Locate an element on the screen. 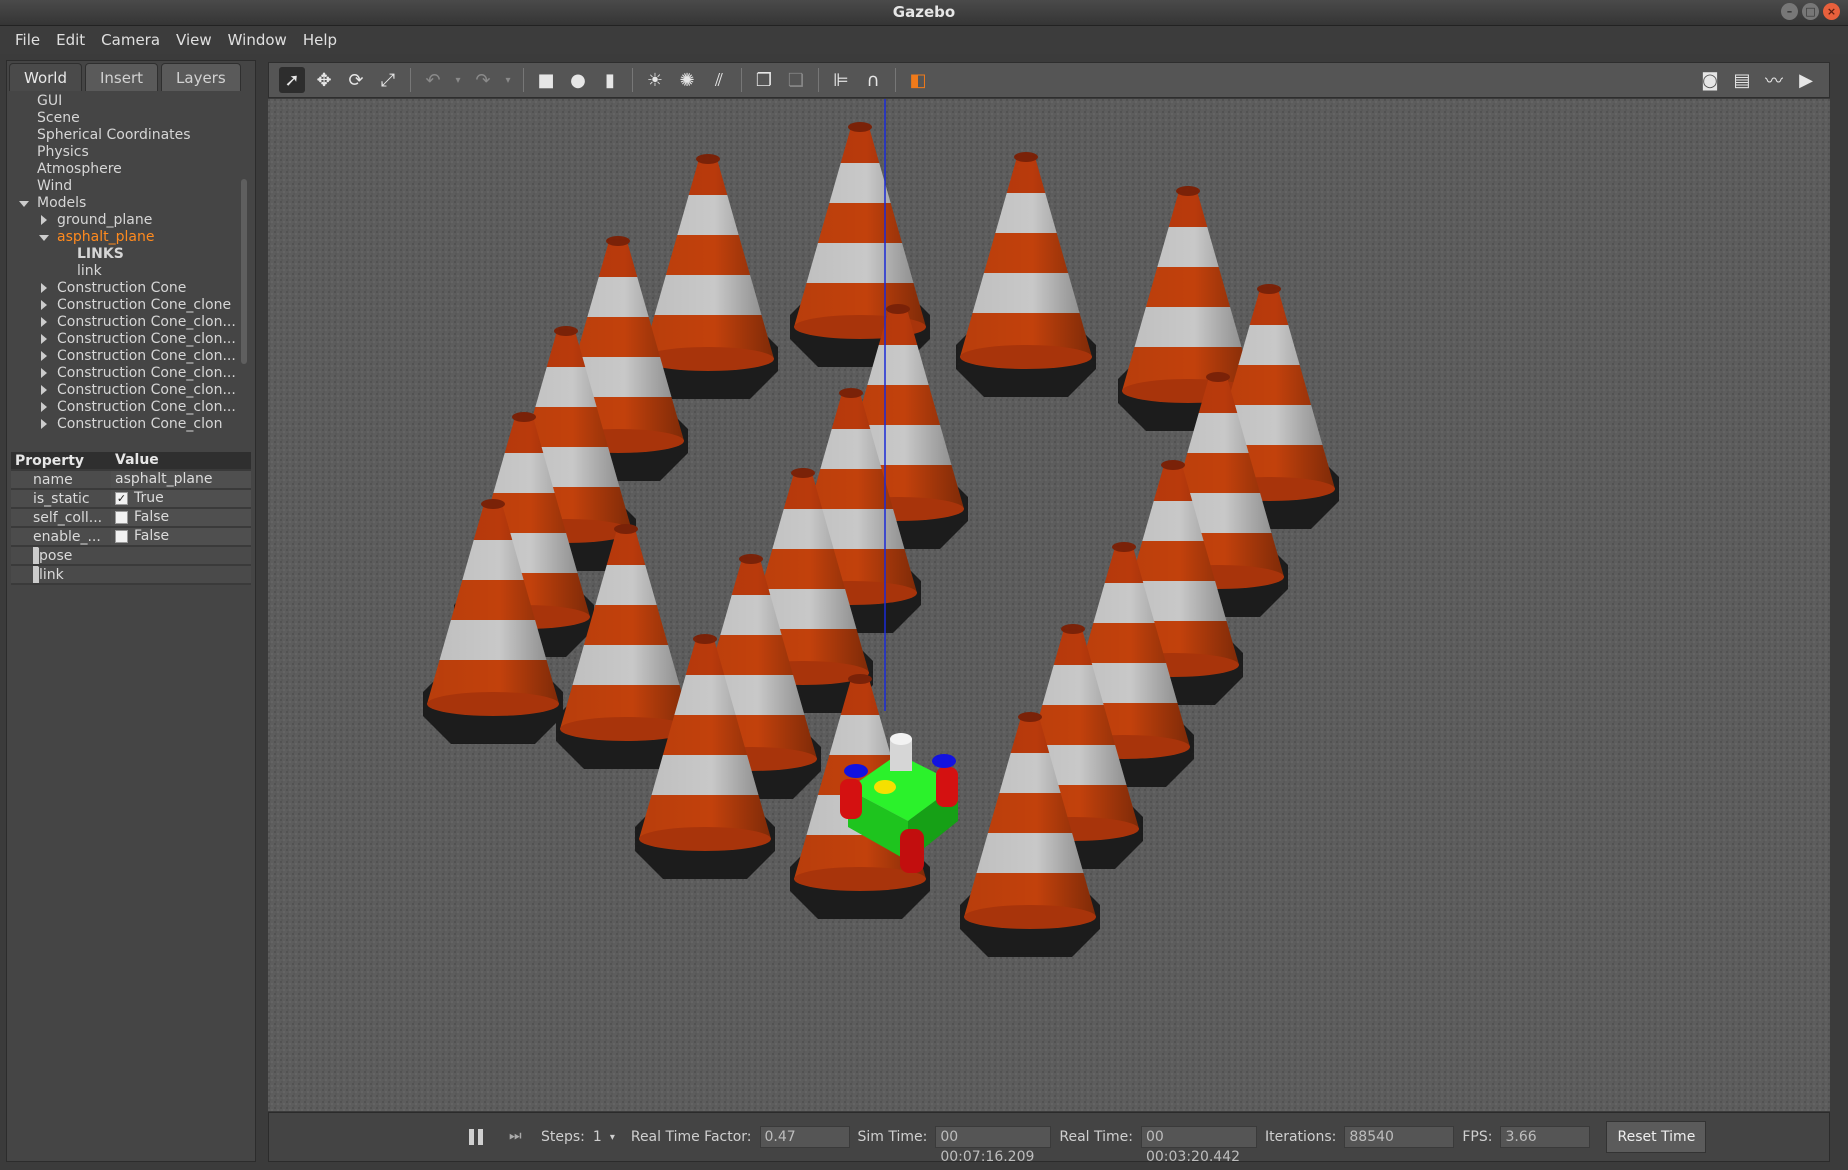 The image size is (1848, 1170). maximize-button: □ is located at coordinates (1810, 11).